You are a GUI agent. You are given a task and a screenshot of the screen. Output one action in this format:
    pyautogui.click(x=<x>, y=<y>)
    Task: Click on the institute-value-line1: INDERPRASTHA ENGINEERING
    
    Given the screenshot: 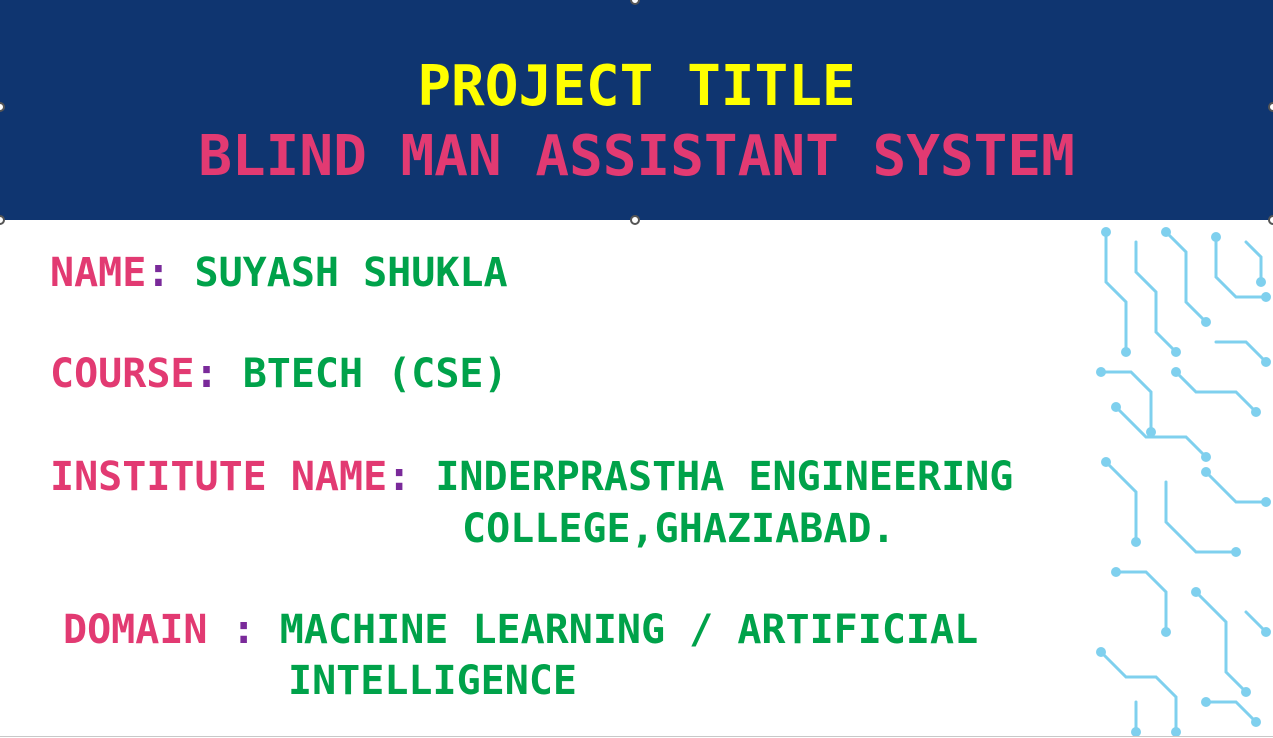 What is the action you would take?
    pyautogui.click(x=724, y=477)
    